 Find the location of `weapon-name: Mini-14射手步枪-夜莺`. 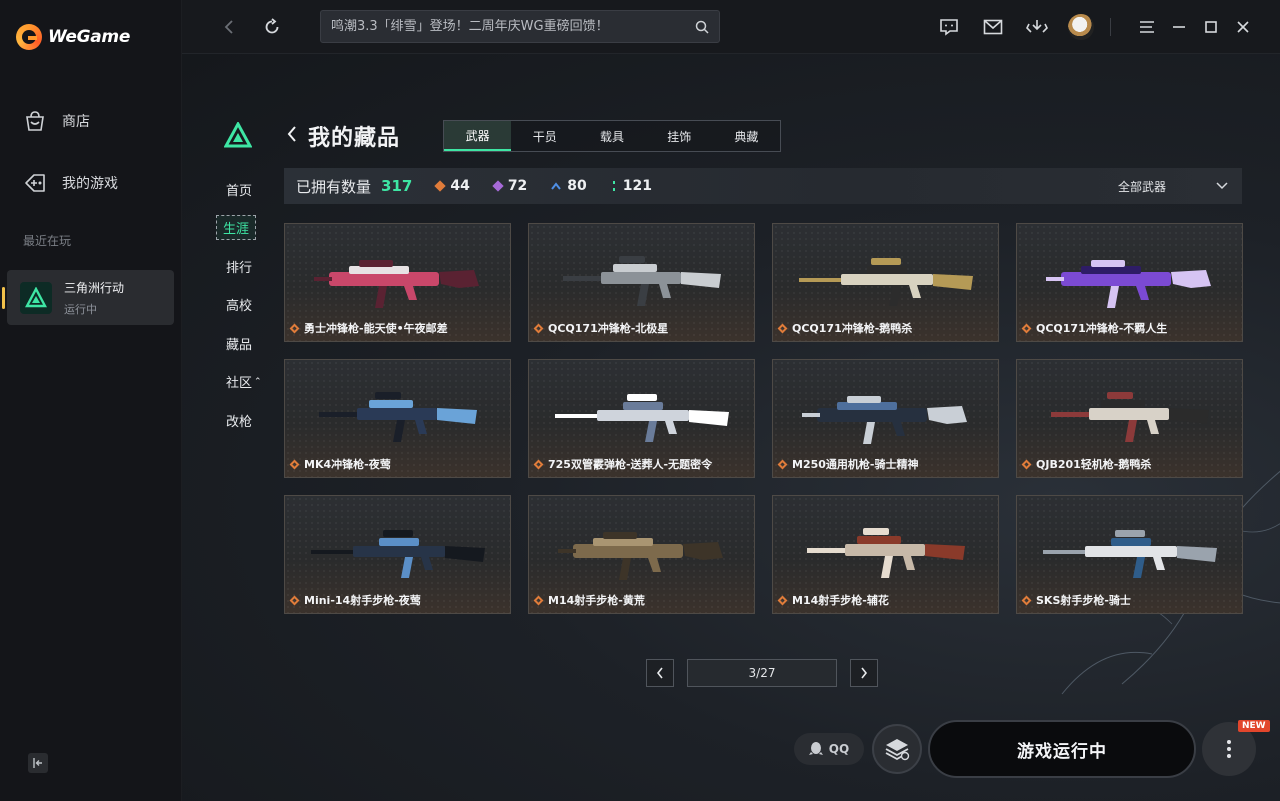

weapon-name: Mini-14射手步枪-夜莺 is located at coordinates (362, 600).